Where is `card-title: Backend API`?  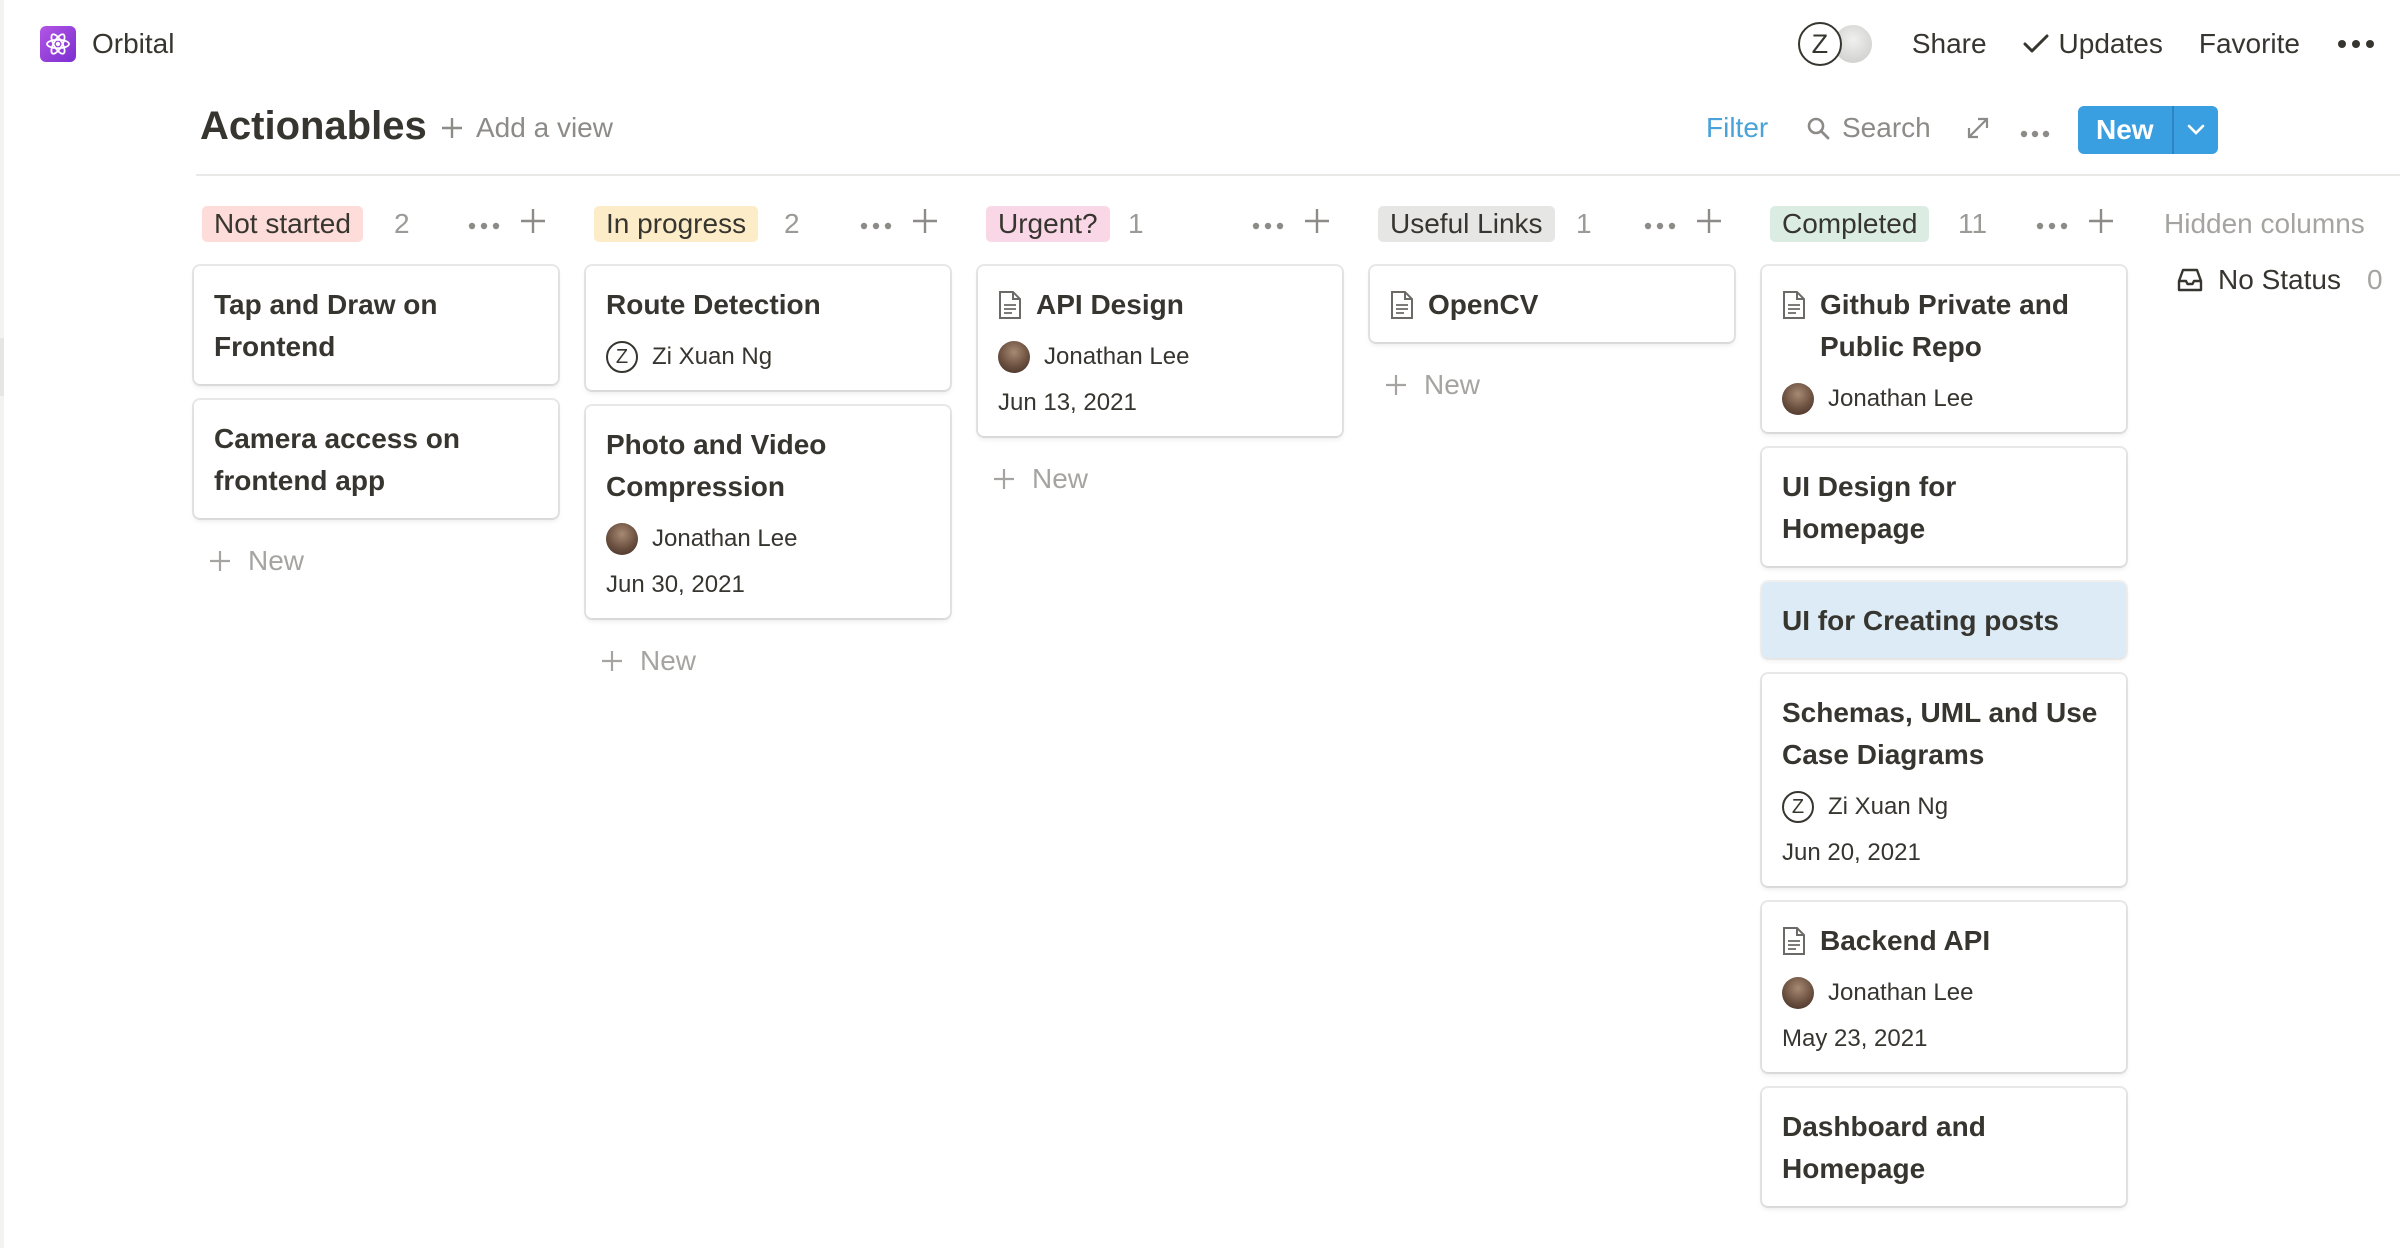 card-title: Backend API is located at coordinates (1944, 941).